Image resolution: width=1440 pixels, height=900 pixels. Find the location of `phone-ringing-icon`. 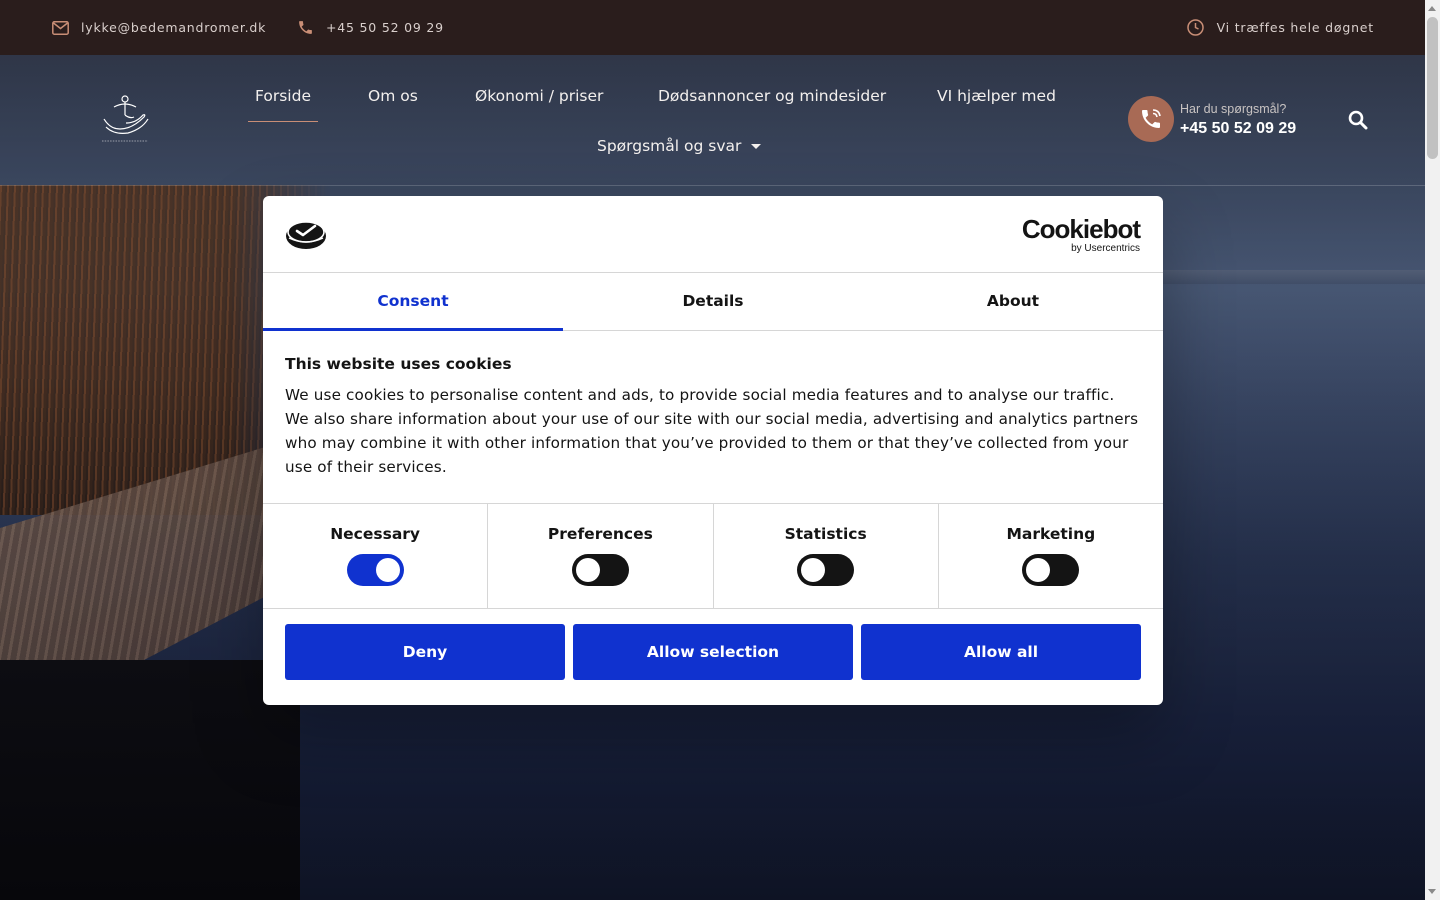

phone-ringing-icon is located at coordinates (1151, 118).